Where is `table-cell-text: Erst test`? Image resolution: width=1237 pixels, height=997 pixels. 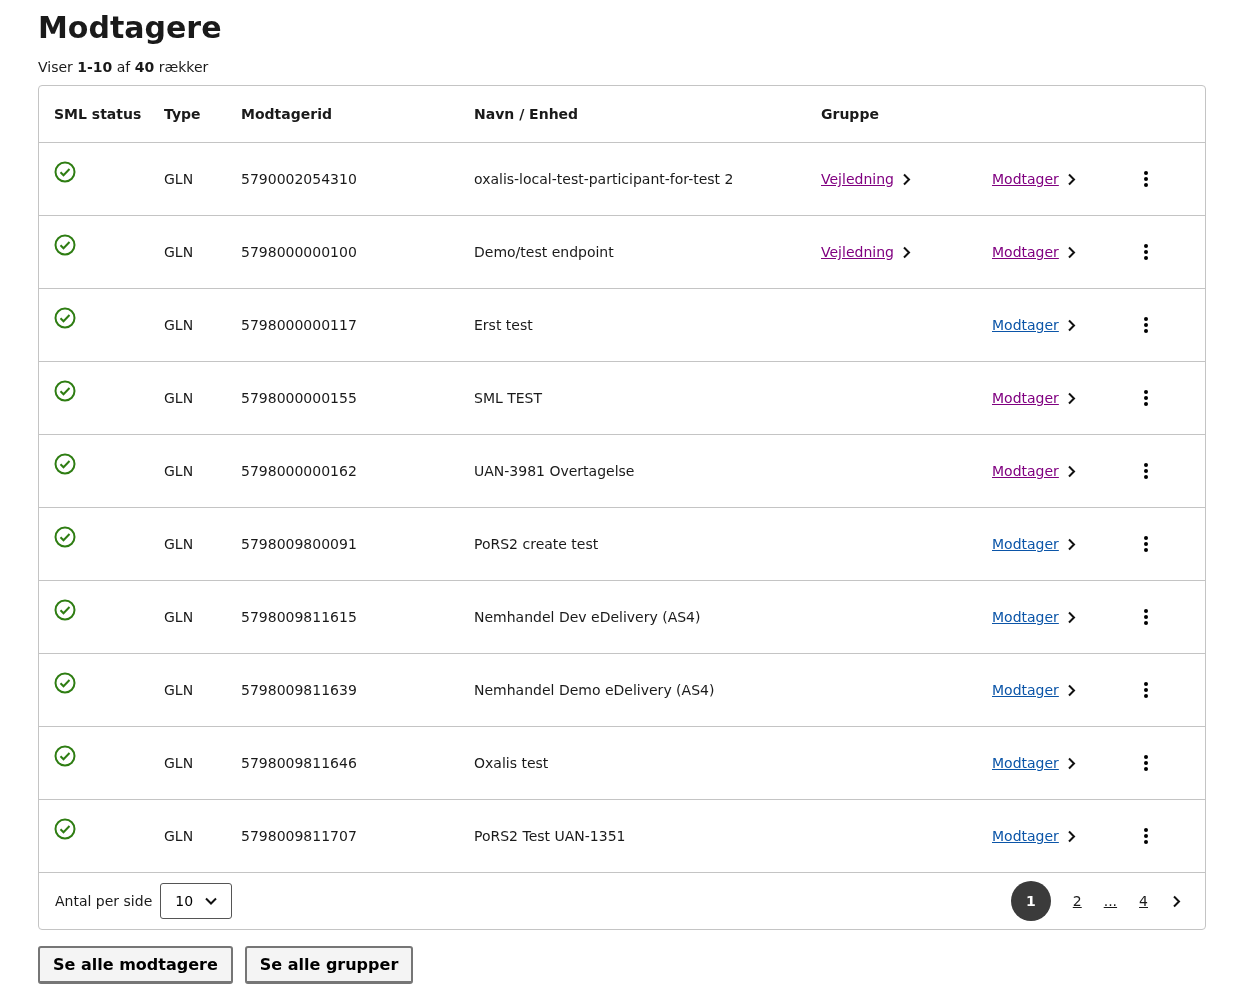
table-cell-text: Erst test is located at coordinates (504, 325).